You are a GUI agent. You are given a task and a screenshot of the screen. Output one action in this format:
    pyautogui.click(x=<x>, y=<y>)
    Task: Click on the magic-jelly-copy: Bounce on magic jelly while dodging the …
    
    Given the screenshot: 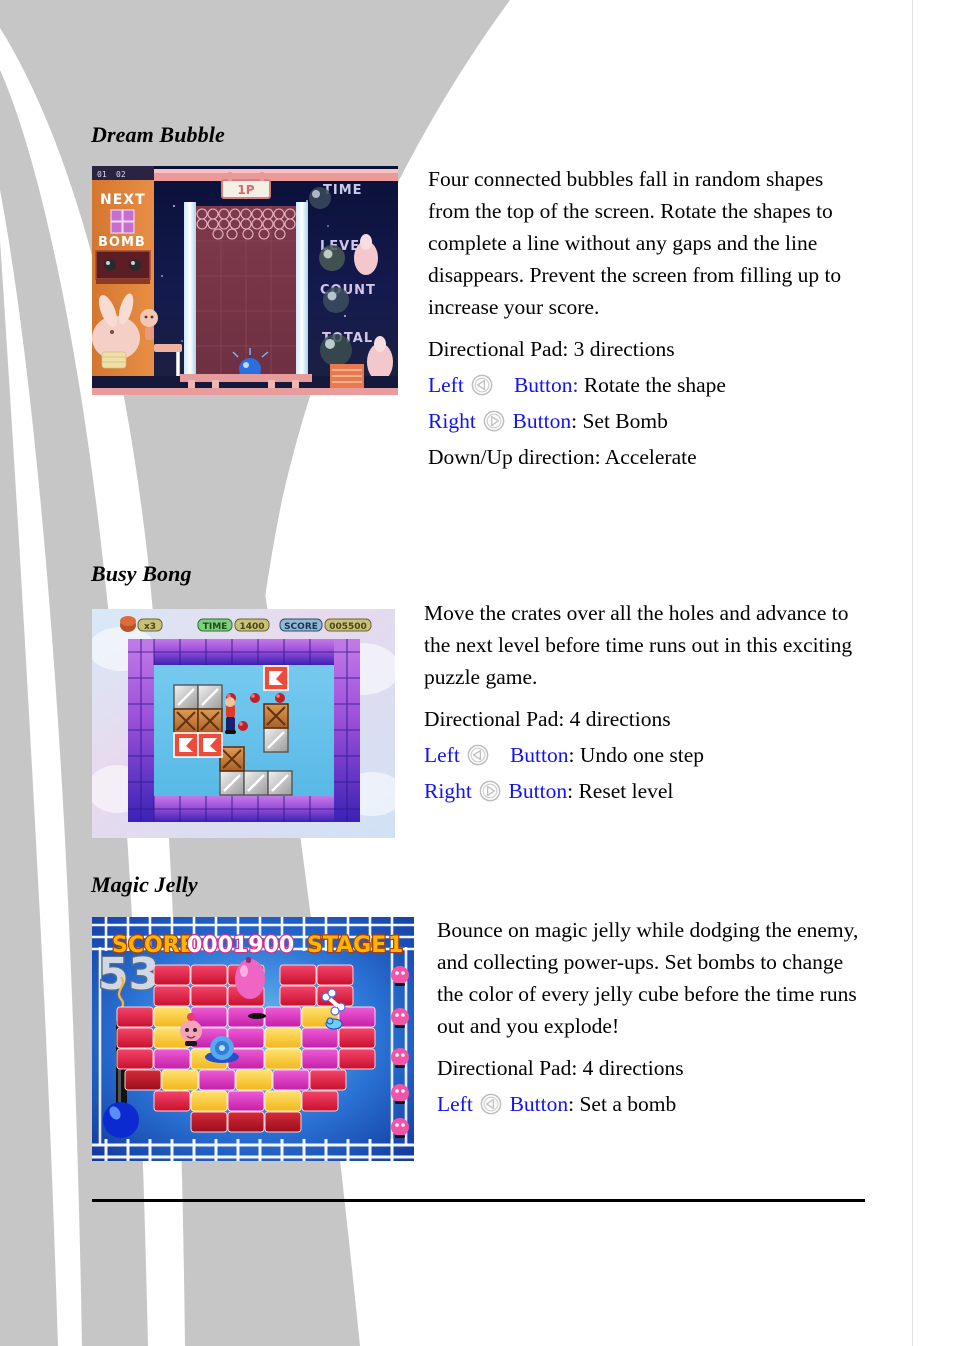 What is the action you would take?
    pyautogui.click(x=653, y=1019)
    